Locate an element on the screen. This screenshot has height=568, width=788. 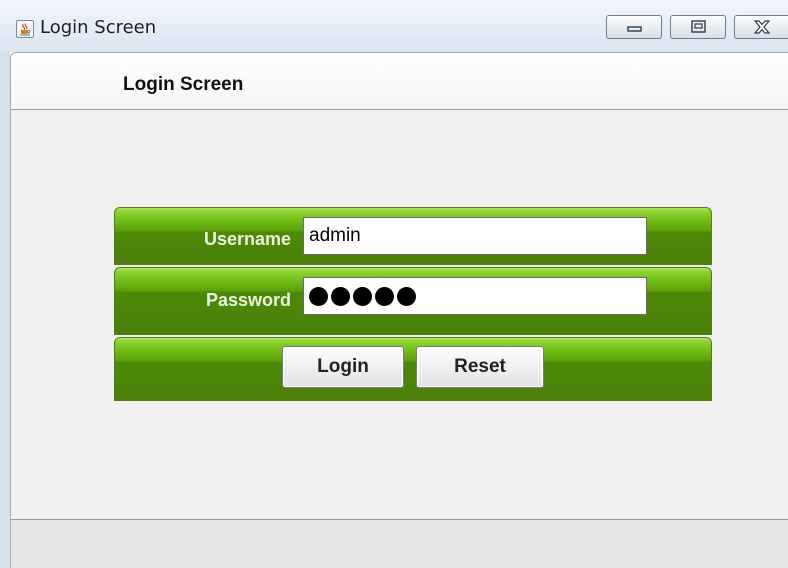
login-button: Login is located at coordinates (343, 367).